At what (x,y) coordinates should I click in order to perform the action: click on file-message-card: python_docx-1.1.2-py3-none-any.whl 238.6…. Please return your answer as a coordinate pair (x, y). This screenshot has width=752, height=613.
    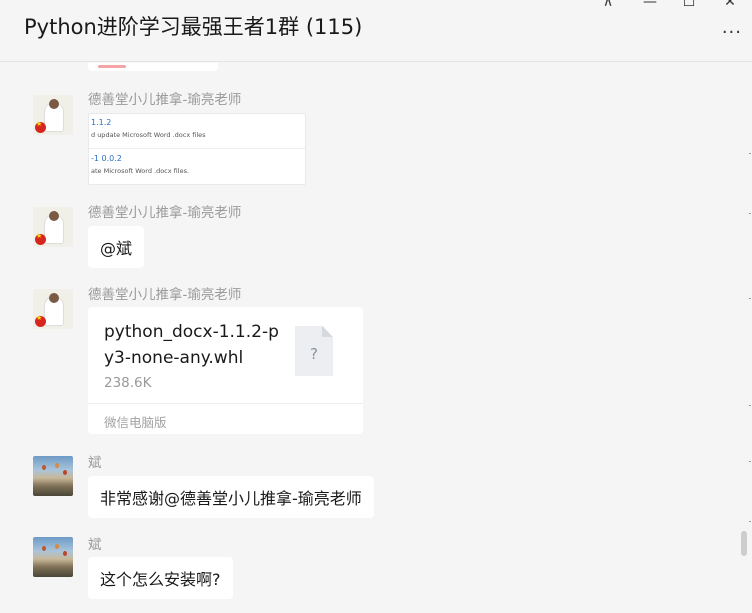
    Looking at the image, I should click on (225, 370).